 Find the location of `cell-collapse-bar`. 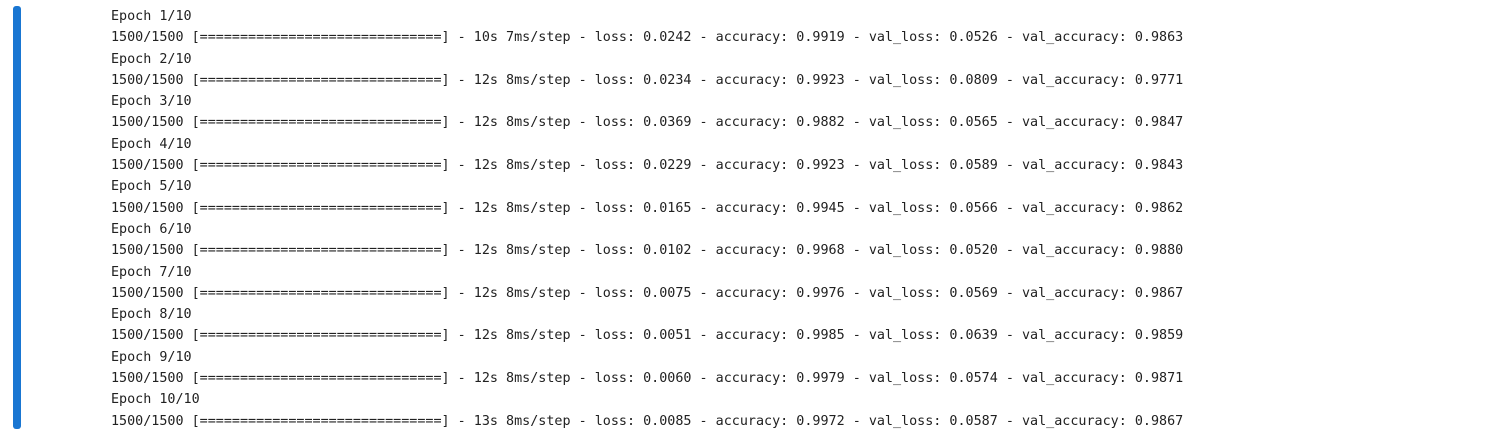

cell-collapse-bar is located at coordinates (17, 217).